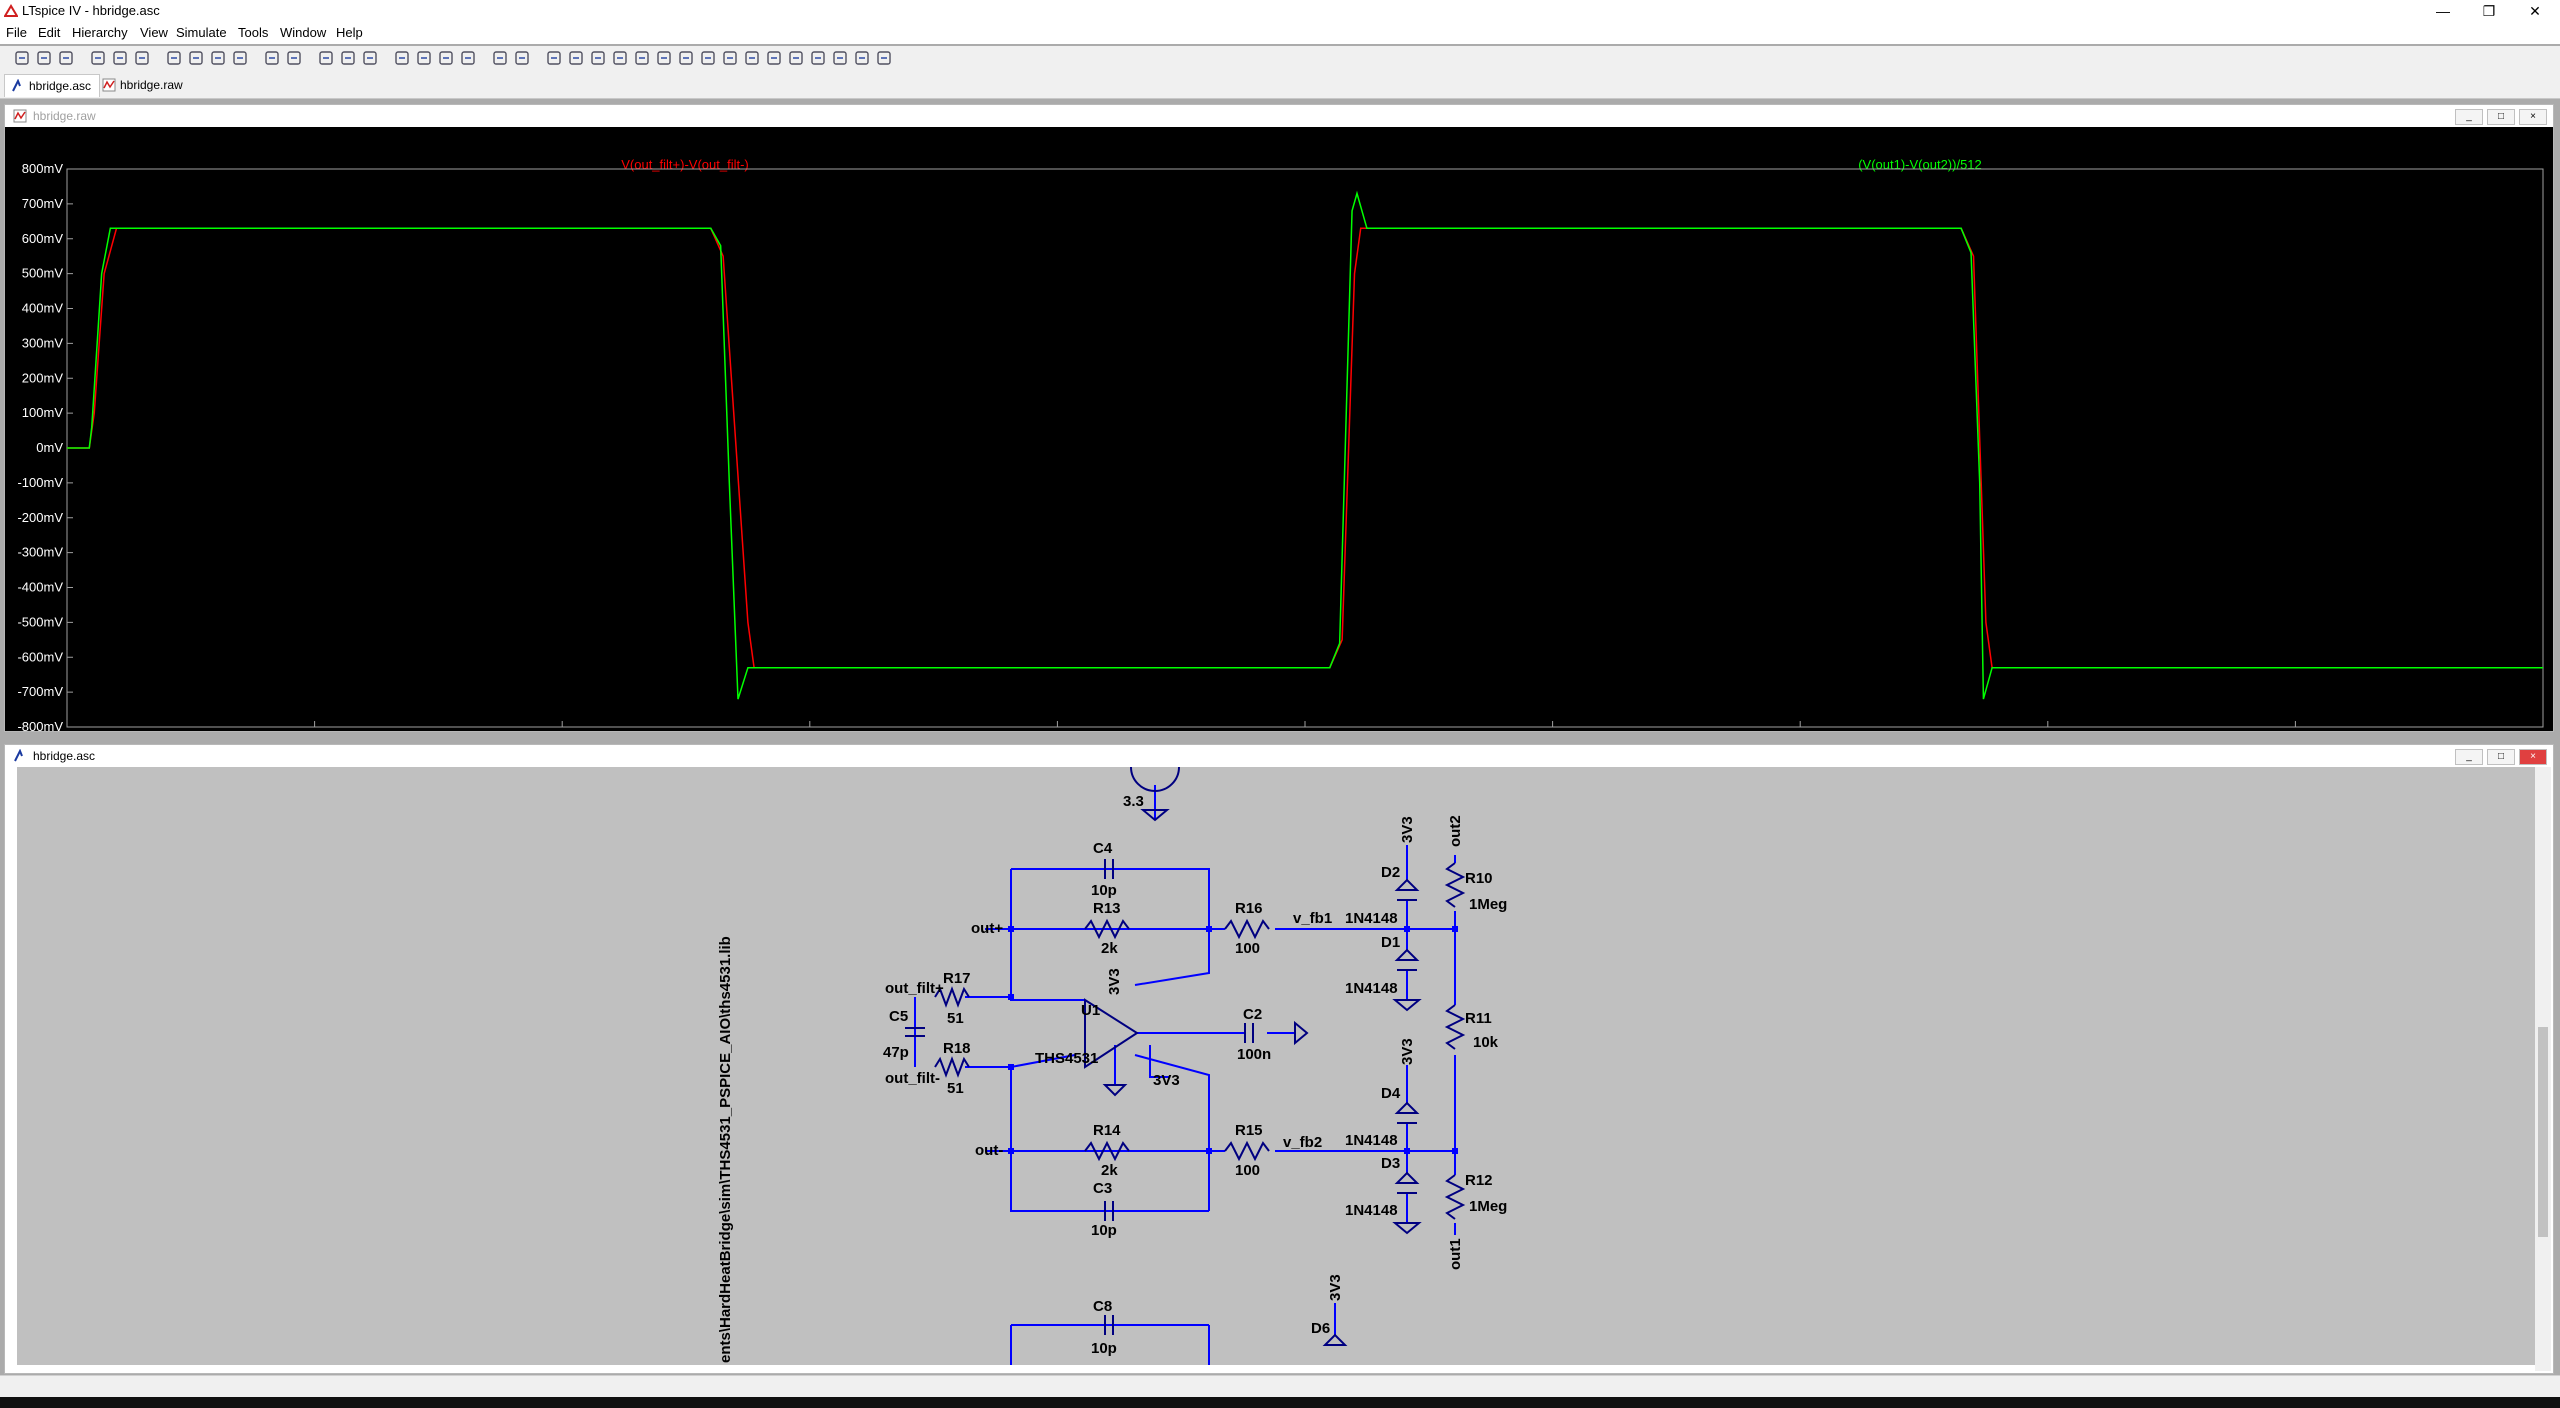 This screenshot has height=1408, width=2560. What do you see at coordinates (914, 988) in the screenshot?
I see `label-out-filt-p: out_filt+` at bounding box center [914, 988].